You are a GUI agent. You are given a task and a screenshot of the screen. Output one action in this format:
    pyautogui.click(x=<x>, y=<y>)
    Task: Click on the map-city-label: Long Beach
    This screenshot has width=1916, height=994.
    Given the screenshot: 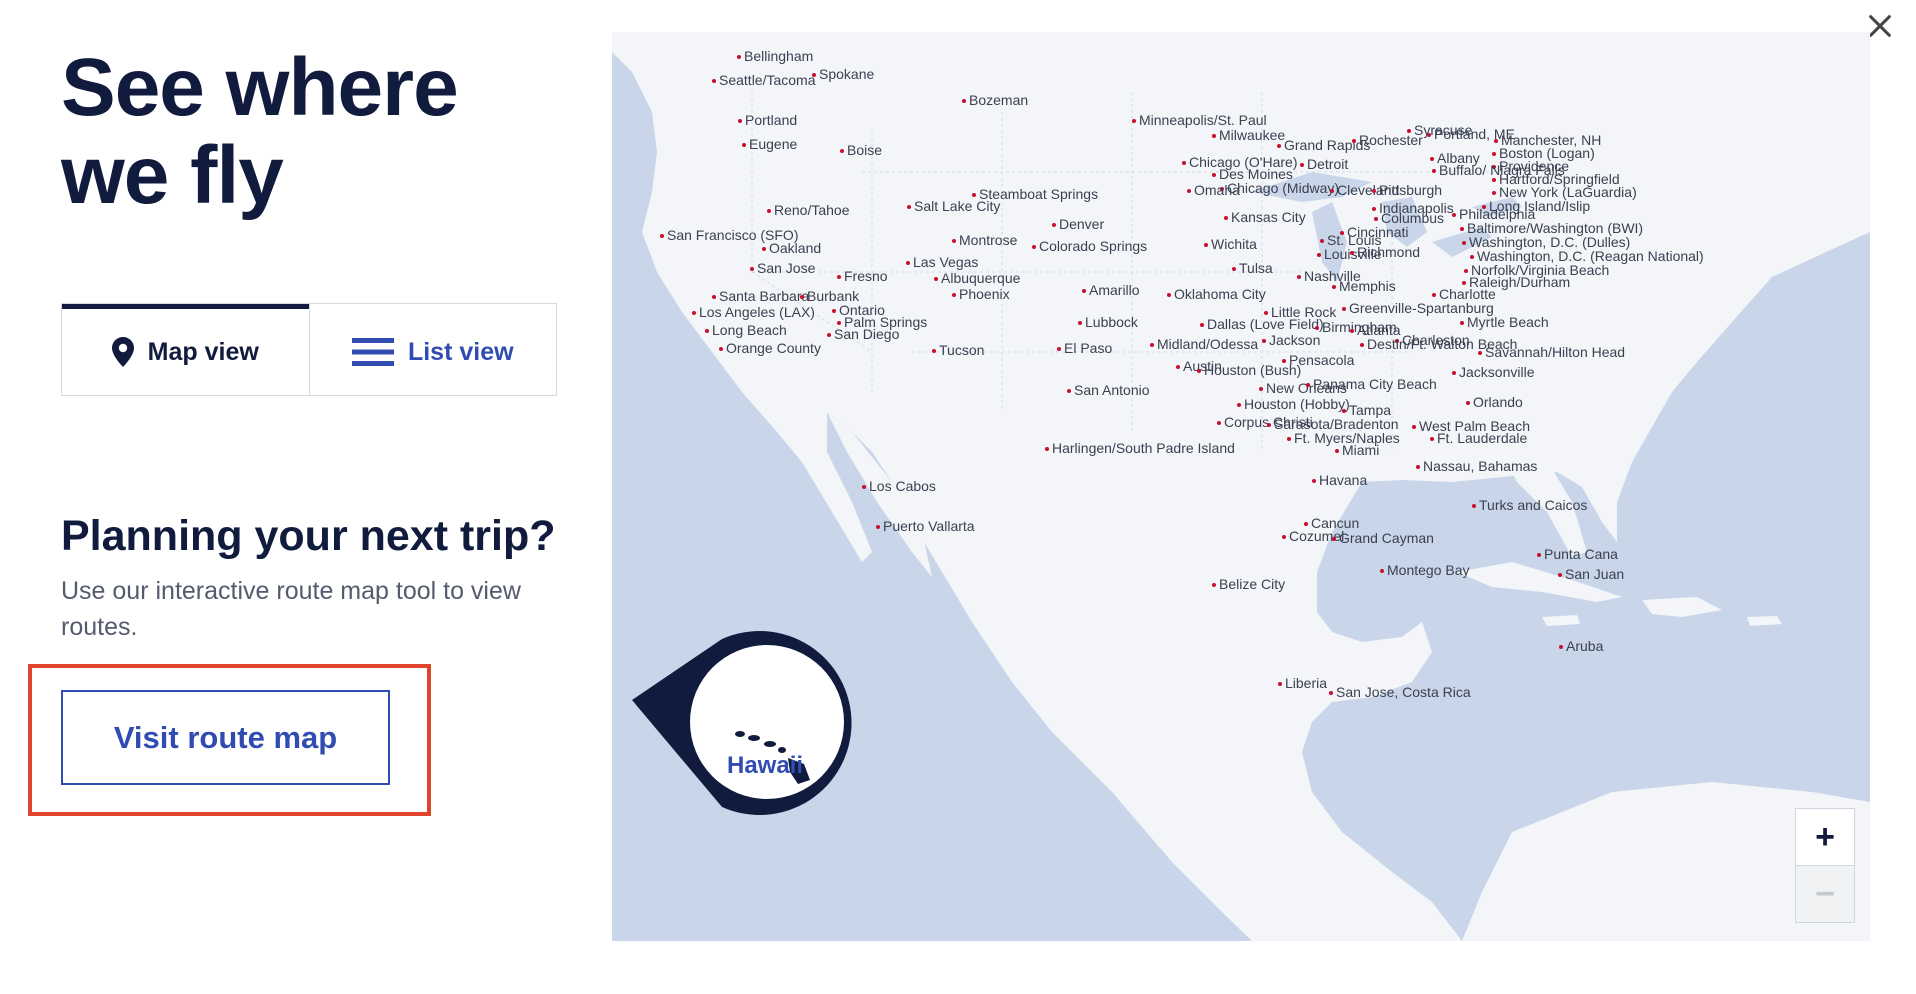 What is the action you would take?
    pyautogui.click(x=746, y=330)
    